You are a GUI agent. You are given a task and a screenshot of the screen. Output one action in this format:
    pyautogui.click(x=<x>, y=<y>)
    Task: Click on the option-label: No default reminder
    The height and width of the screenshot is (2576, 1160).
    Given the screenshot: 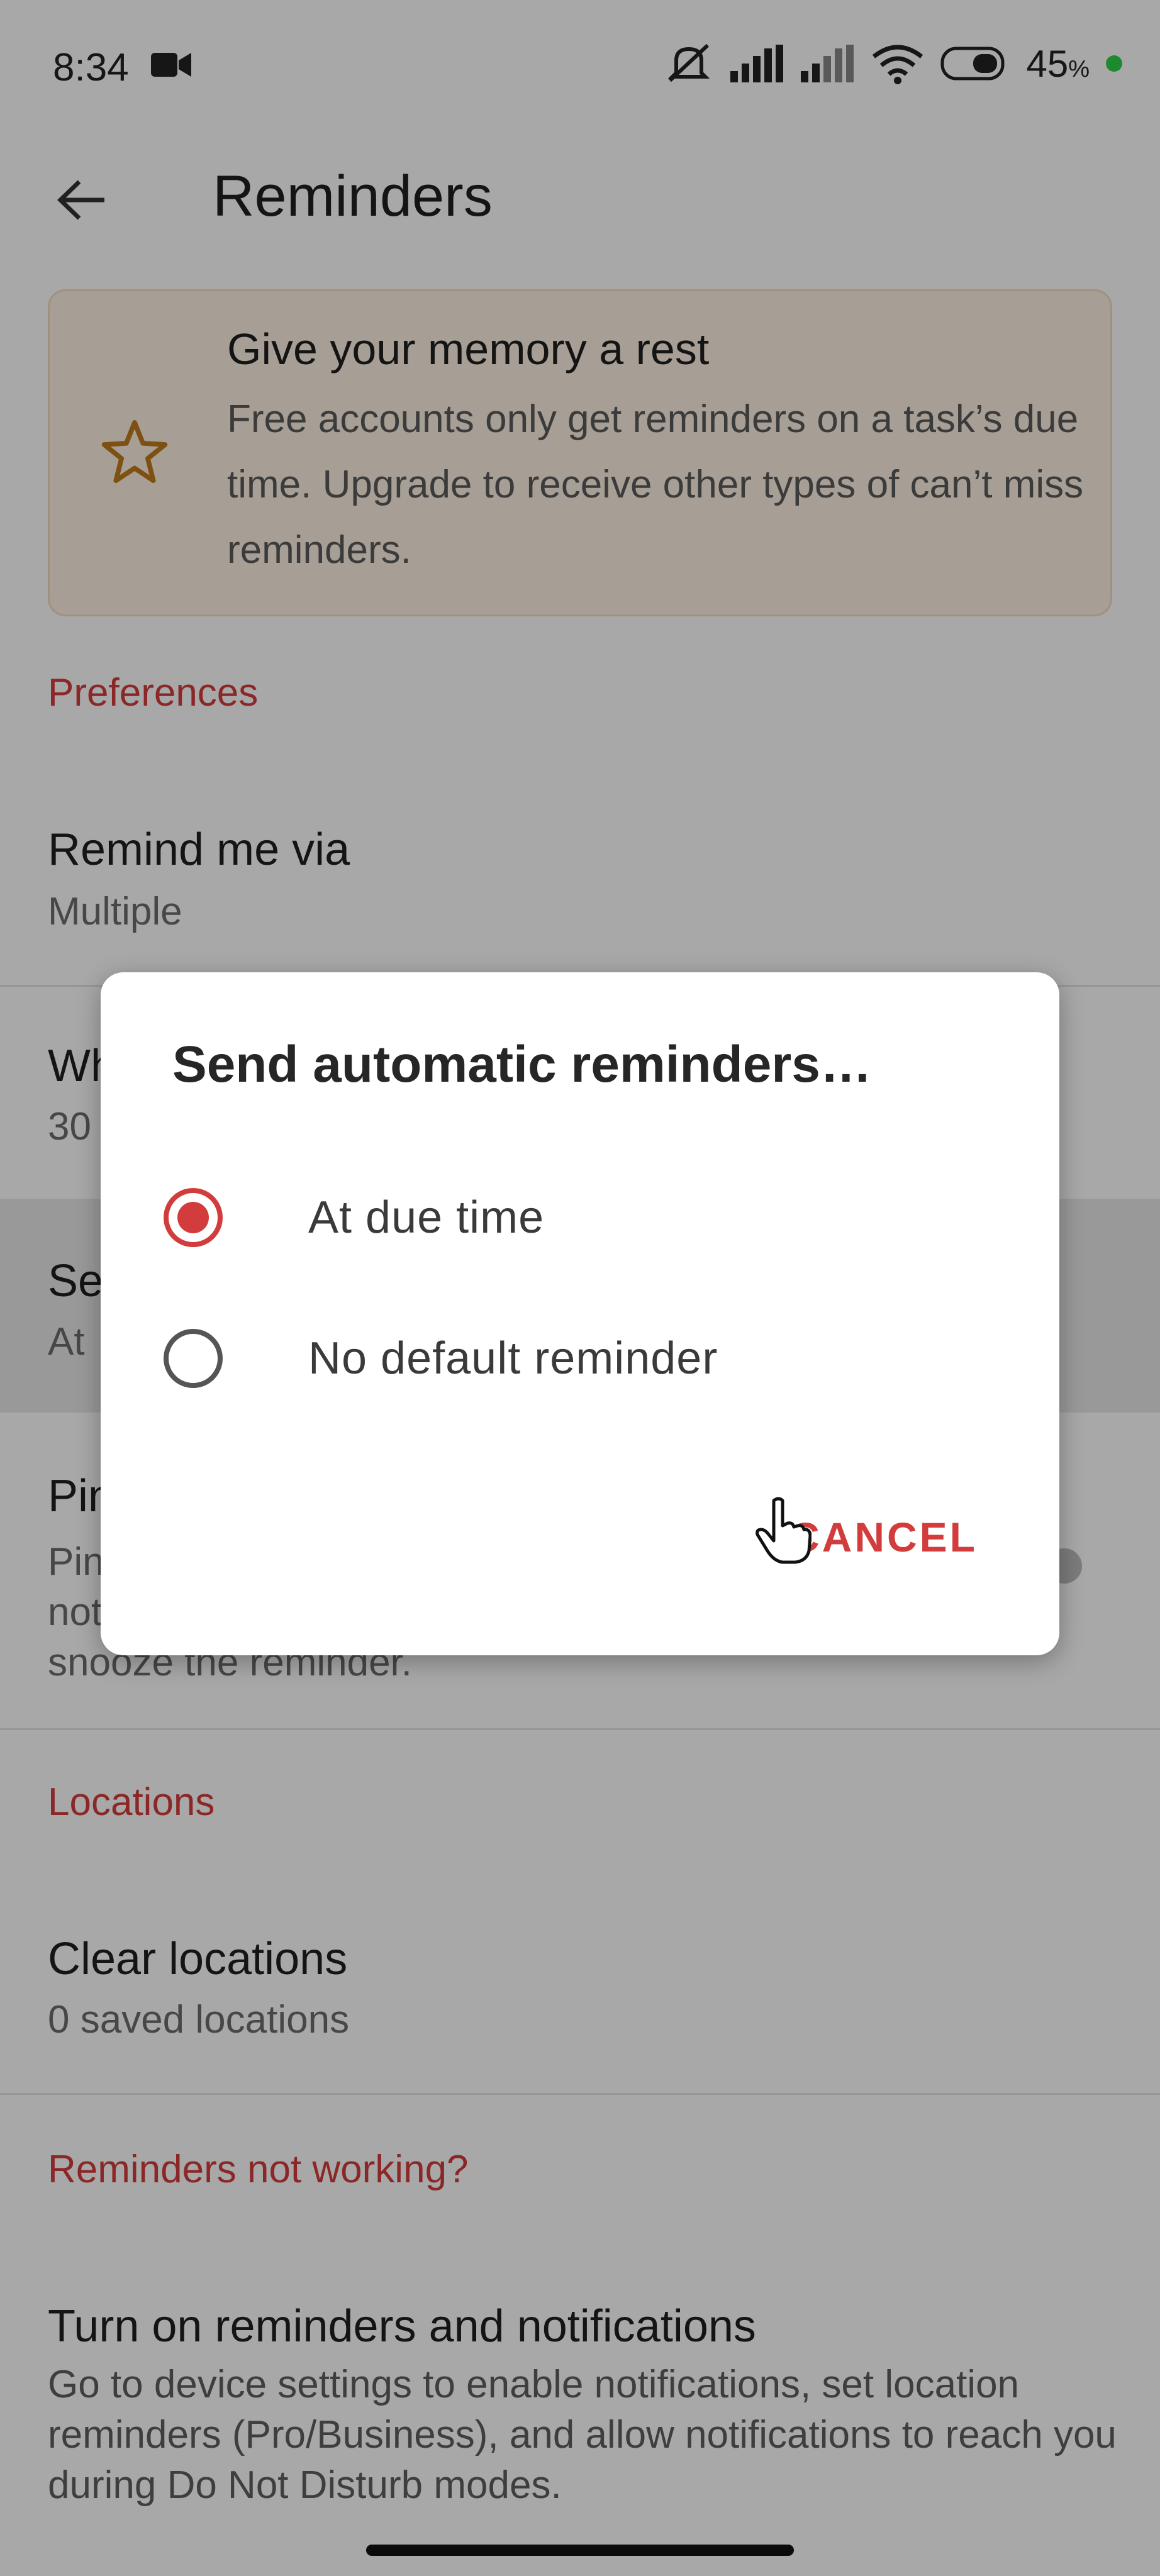 What is the action you would take?
    pyautogui.click(x=513, y=1358)
    